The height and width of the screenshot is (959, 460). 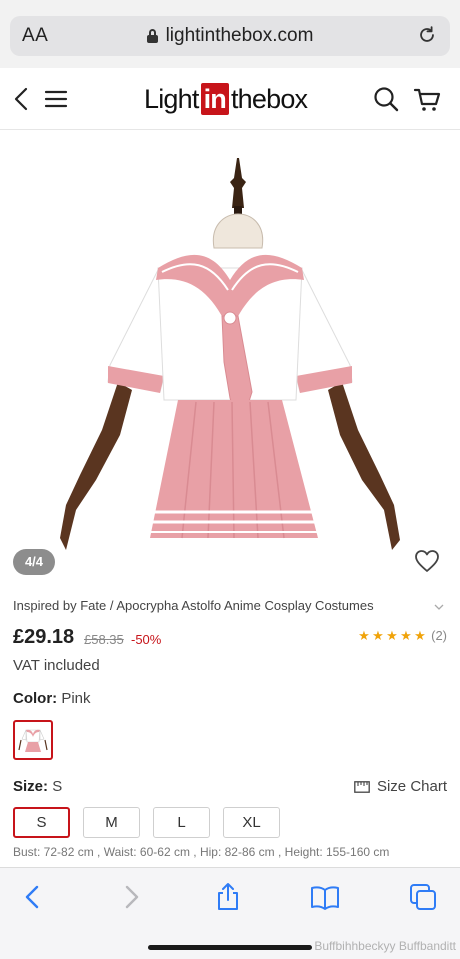 I want to click on chevron-down-icon, so click(x=439, y=607).